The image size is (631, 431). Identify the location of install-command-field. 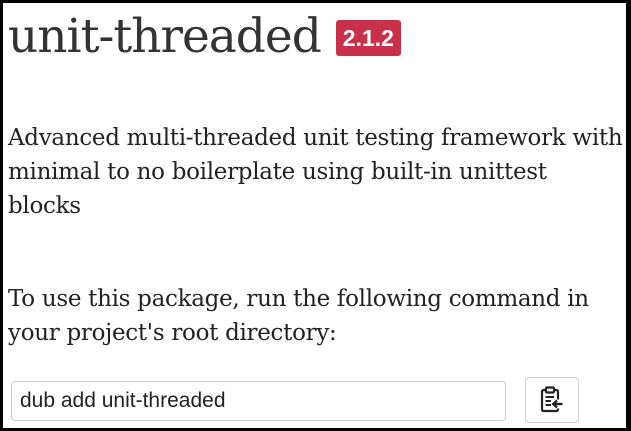
(258, 401).